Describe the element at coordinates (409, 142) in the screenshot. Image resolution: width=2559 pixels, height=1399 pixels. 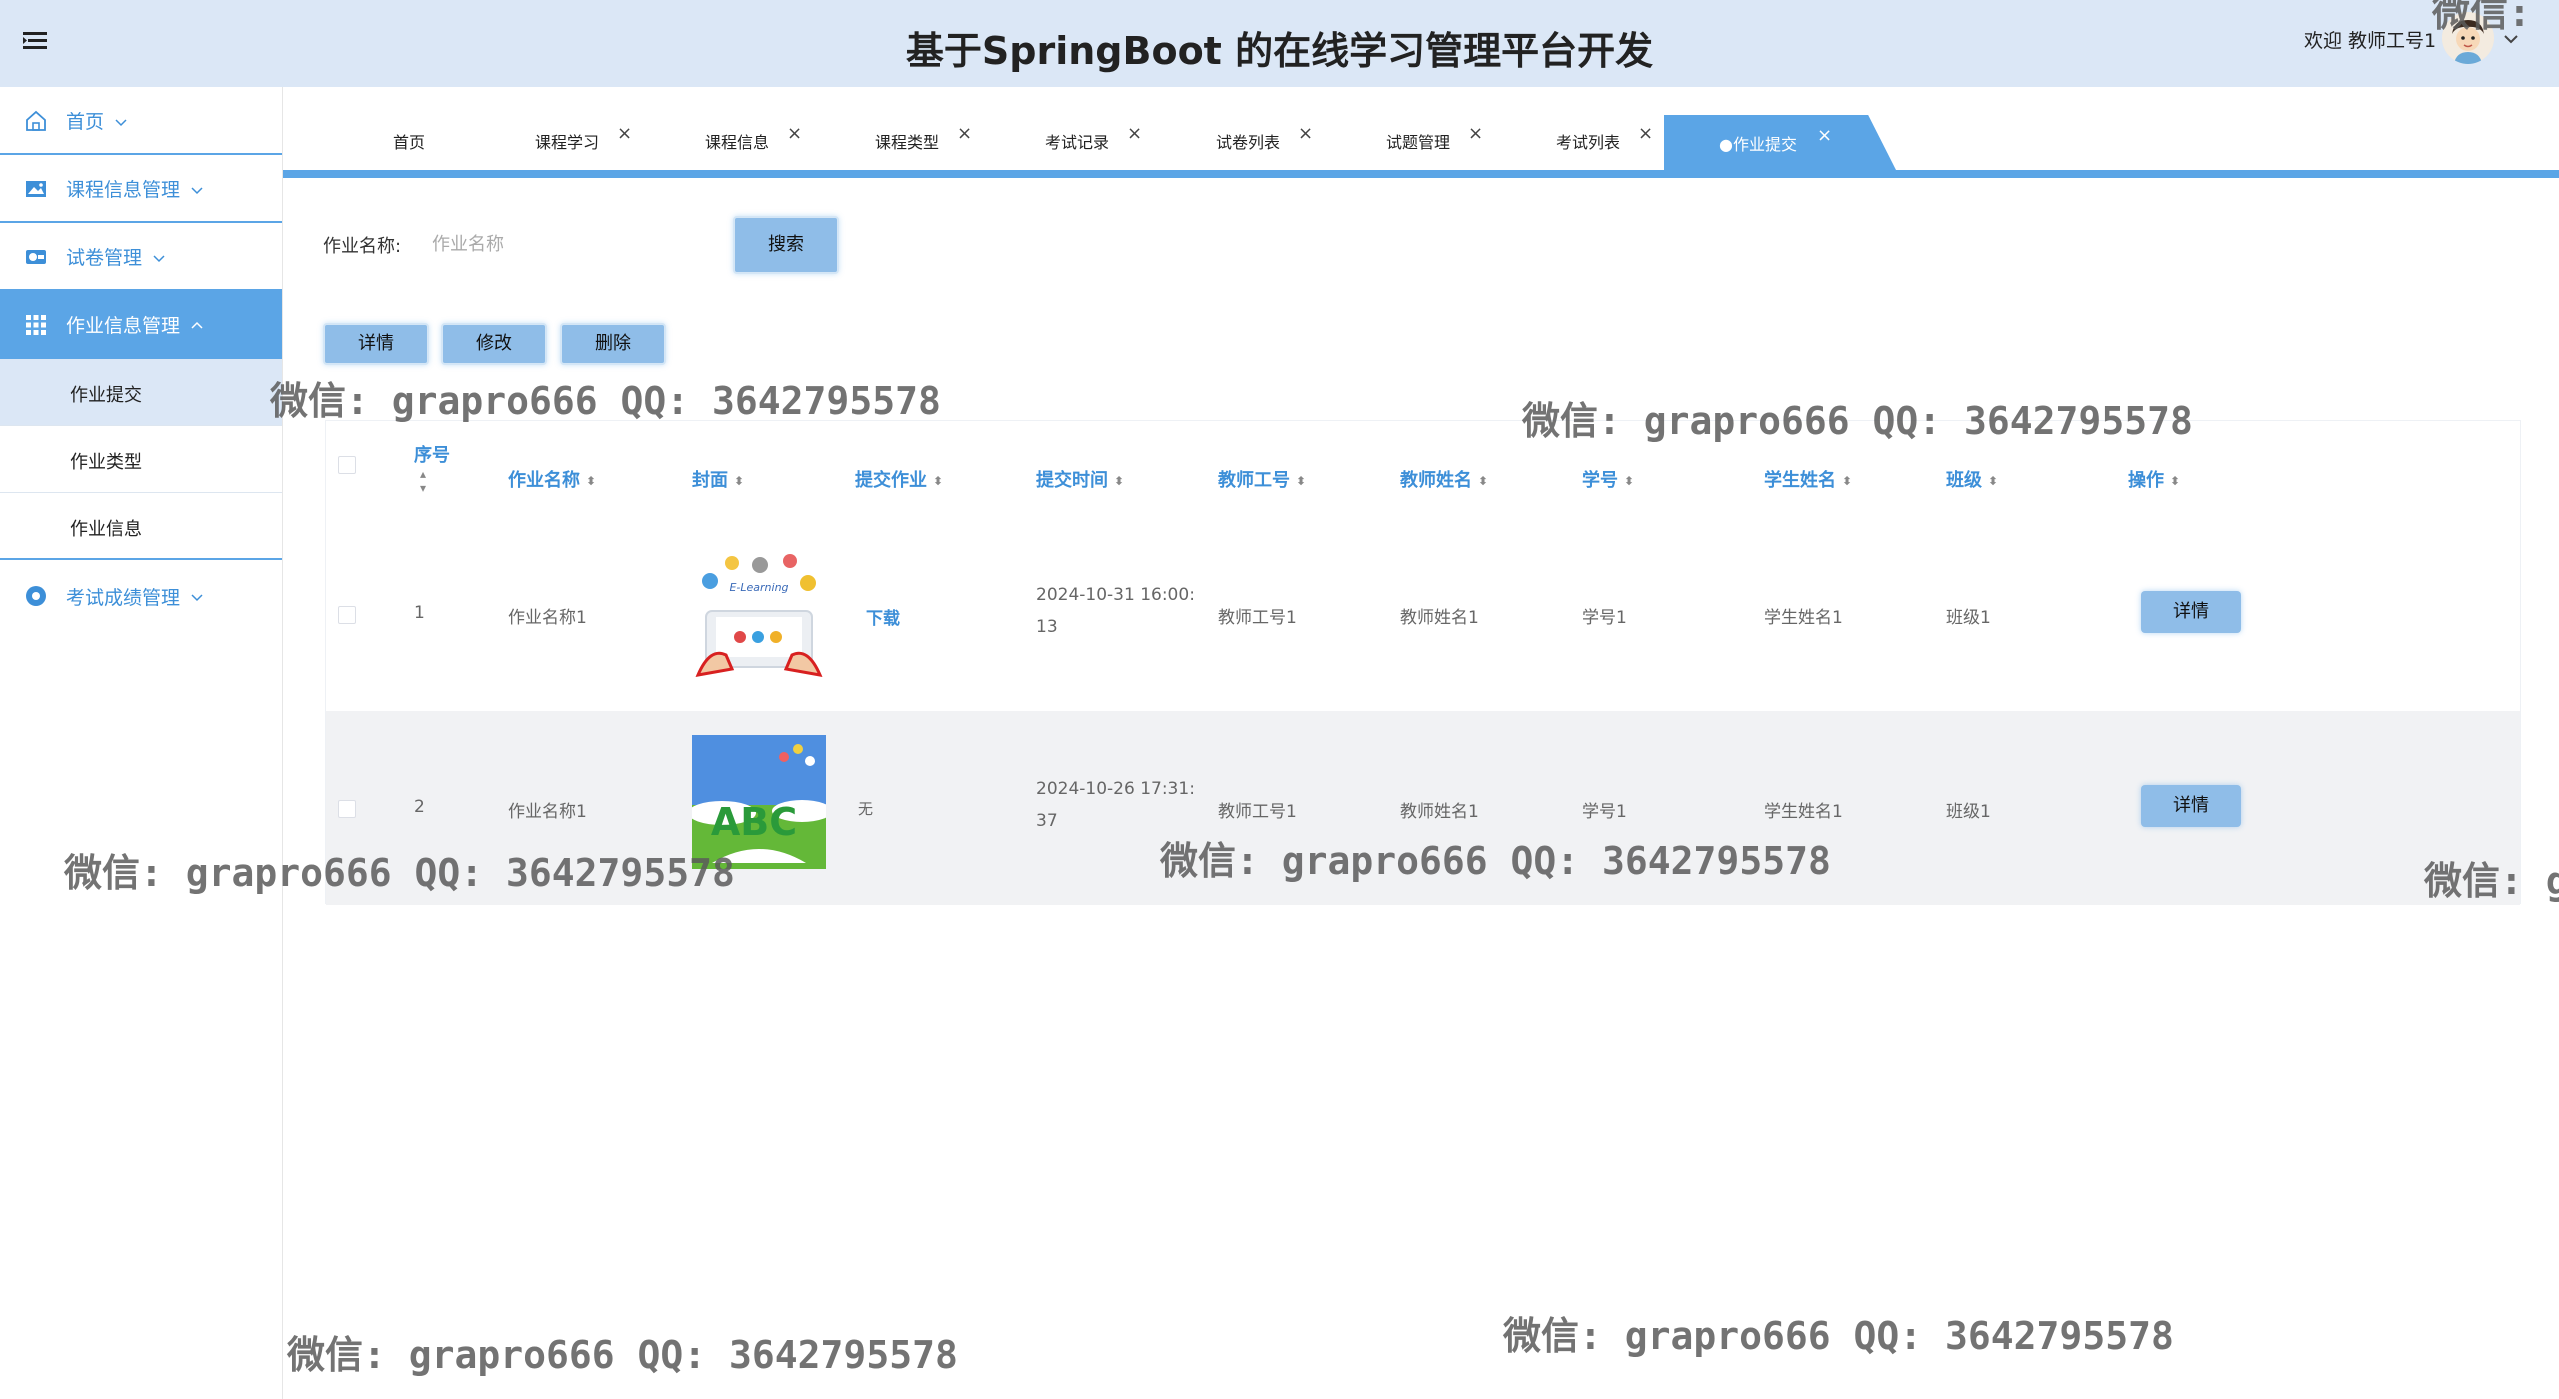
I see `tab-label: 首页` at that location.